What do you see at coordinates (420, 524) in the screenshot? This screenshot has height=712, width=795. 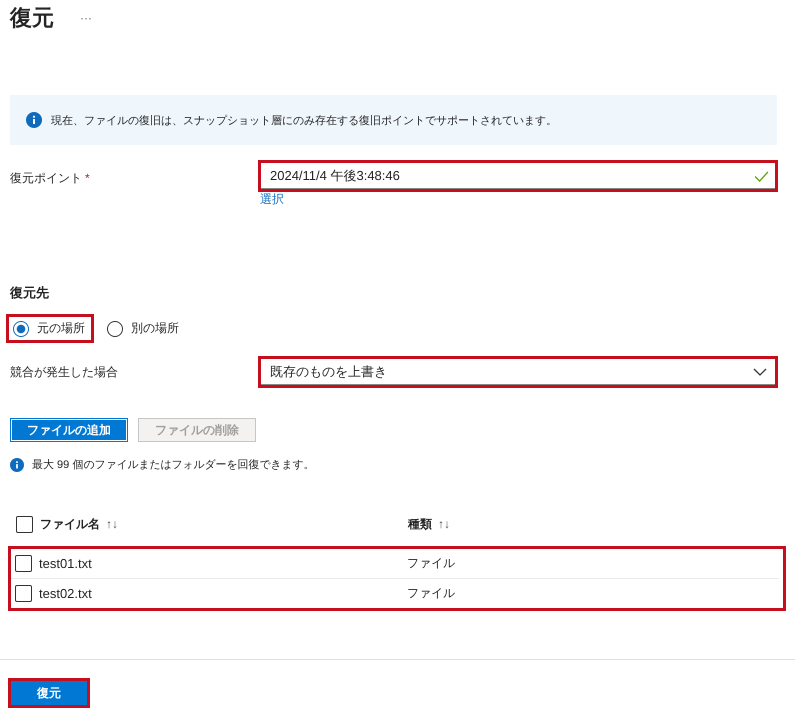 I see `column-header: 種類` at bounding box center [420, 524].